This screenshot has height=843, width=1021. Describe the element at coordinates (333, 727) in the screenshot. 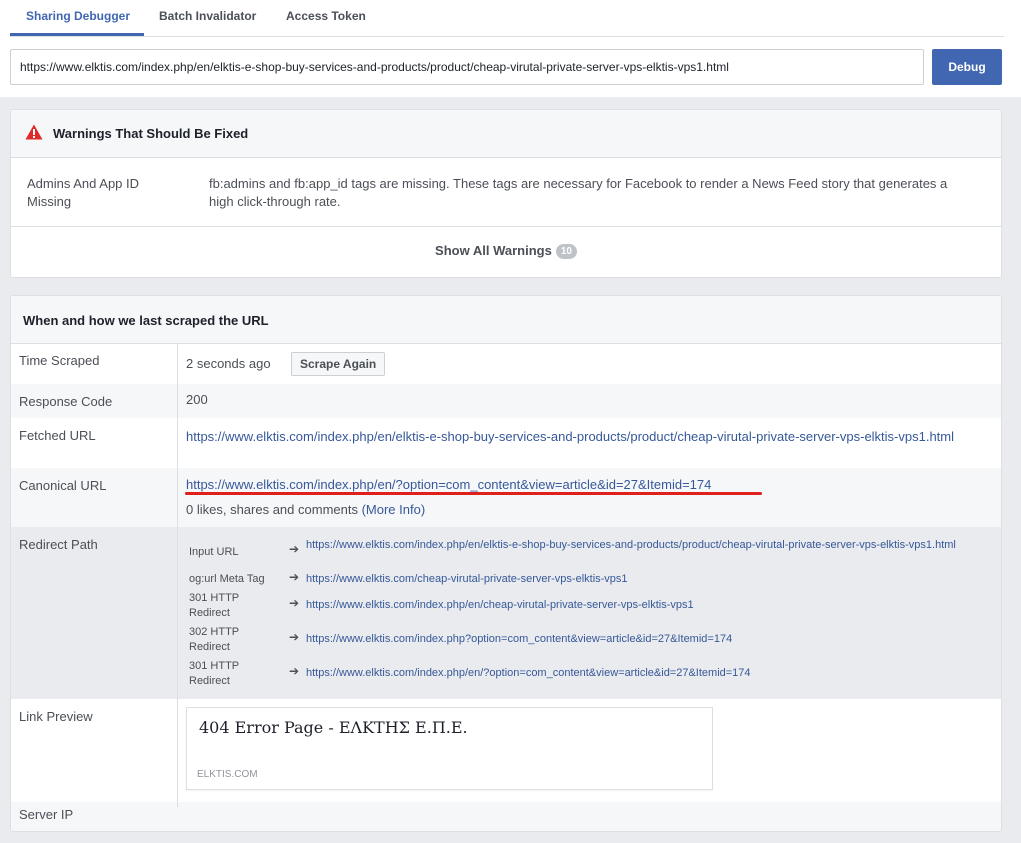

I see `preview-title: 404 Error Page - ΕΛΚΤΗΣ Ε.Π.Ε.` at that location.